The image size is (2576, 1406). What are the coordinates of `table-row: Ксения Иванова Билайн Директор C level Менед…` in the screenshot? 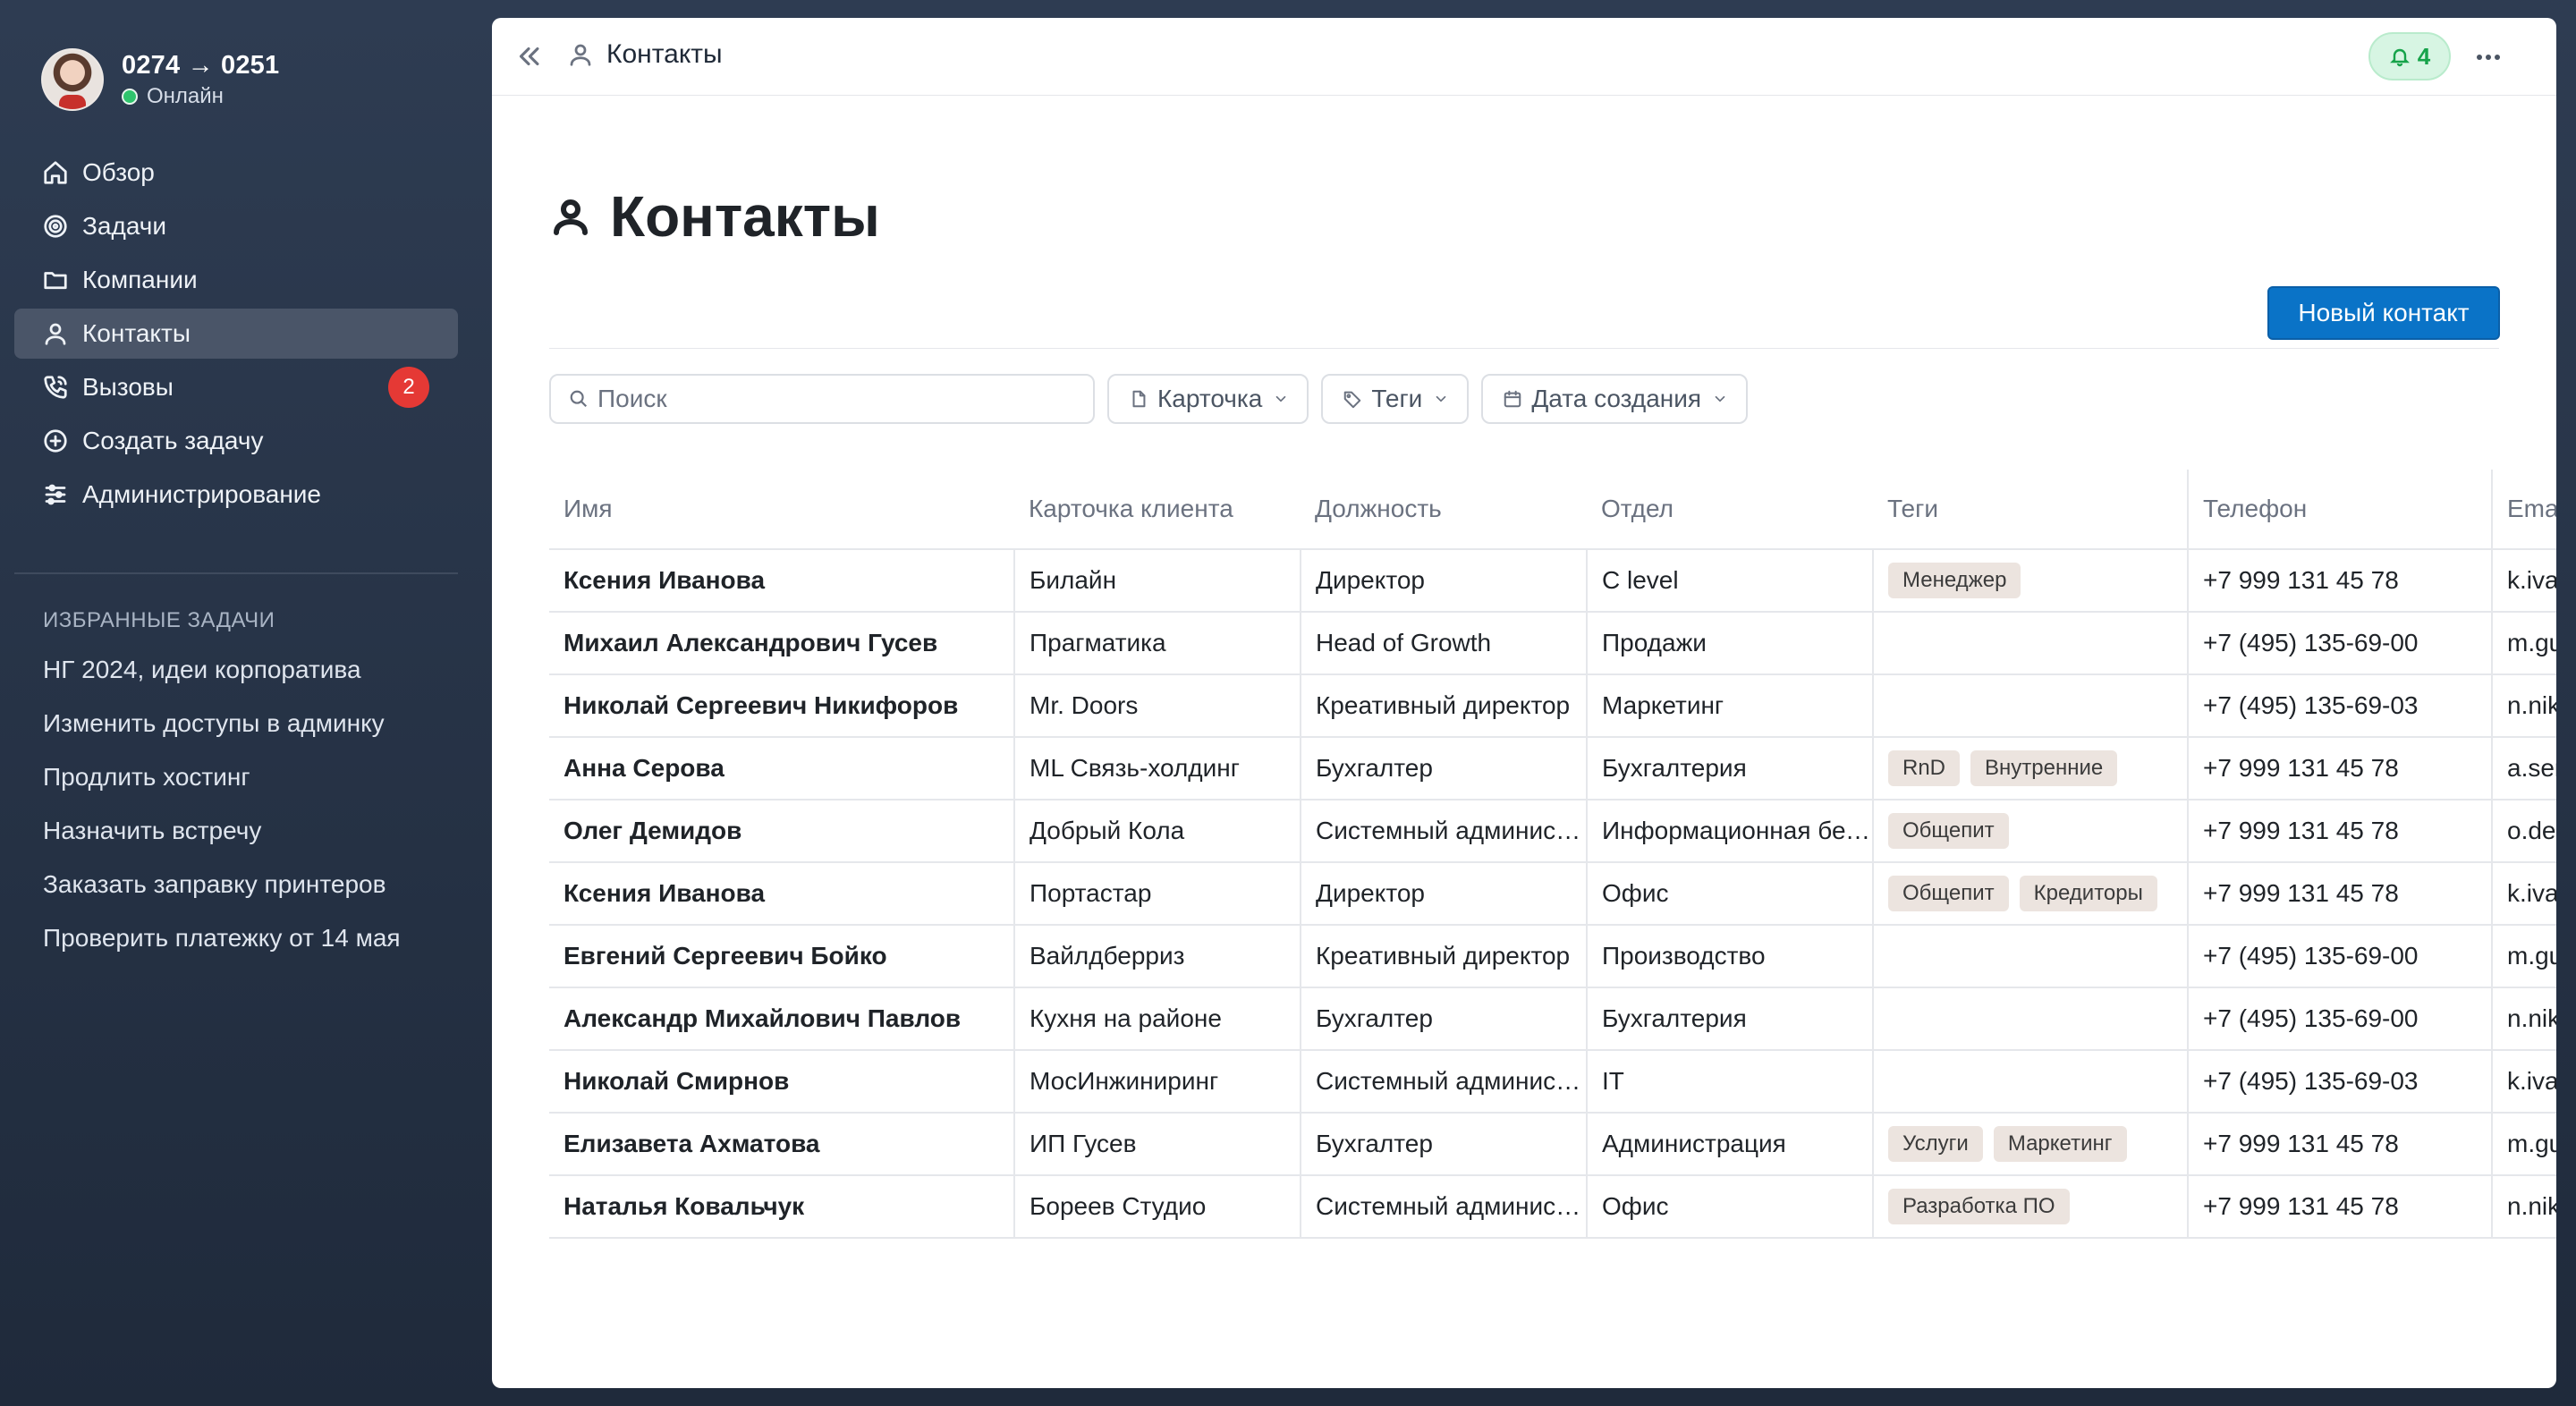 It's located at (1552, 581).